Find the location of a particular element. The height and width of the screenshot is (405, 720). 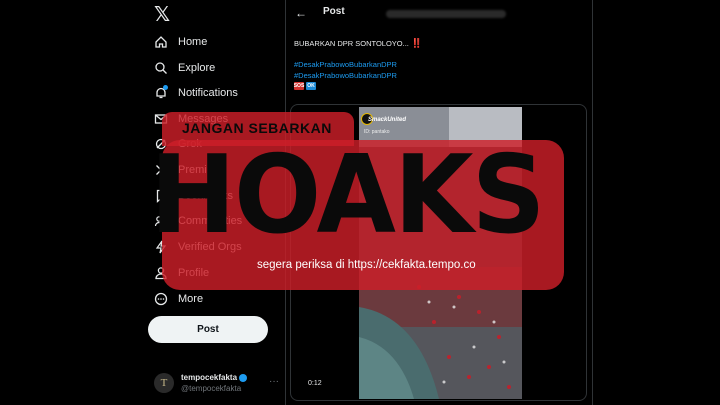

nav-label: Profile is located at coordinates (194, 273).